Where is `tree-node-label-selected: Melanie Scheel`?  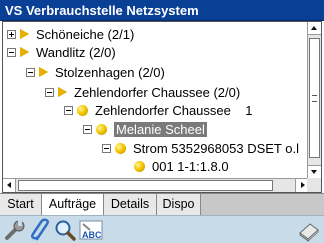 tree-node-label-selected: Melanie Scheel is located at coordinates (160, 129).